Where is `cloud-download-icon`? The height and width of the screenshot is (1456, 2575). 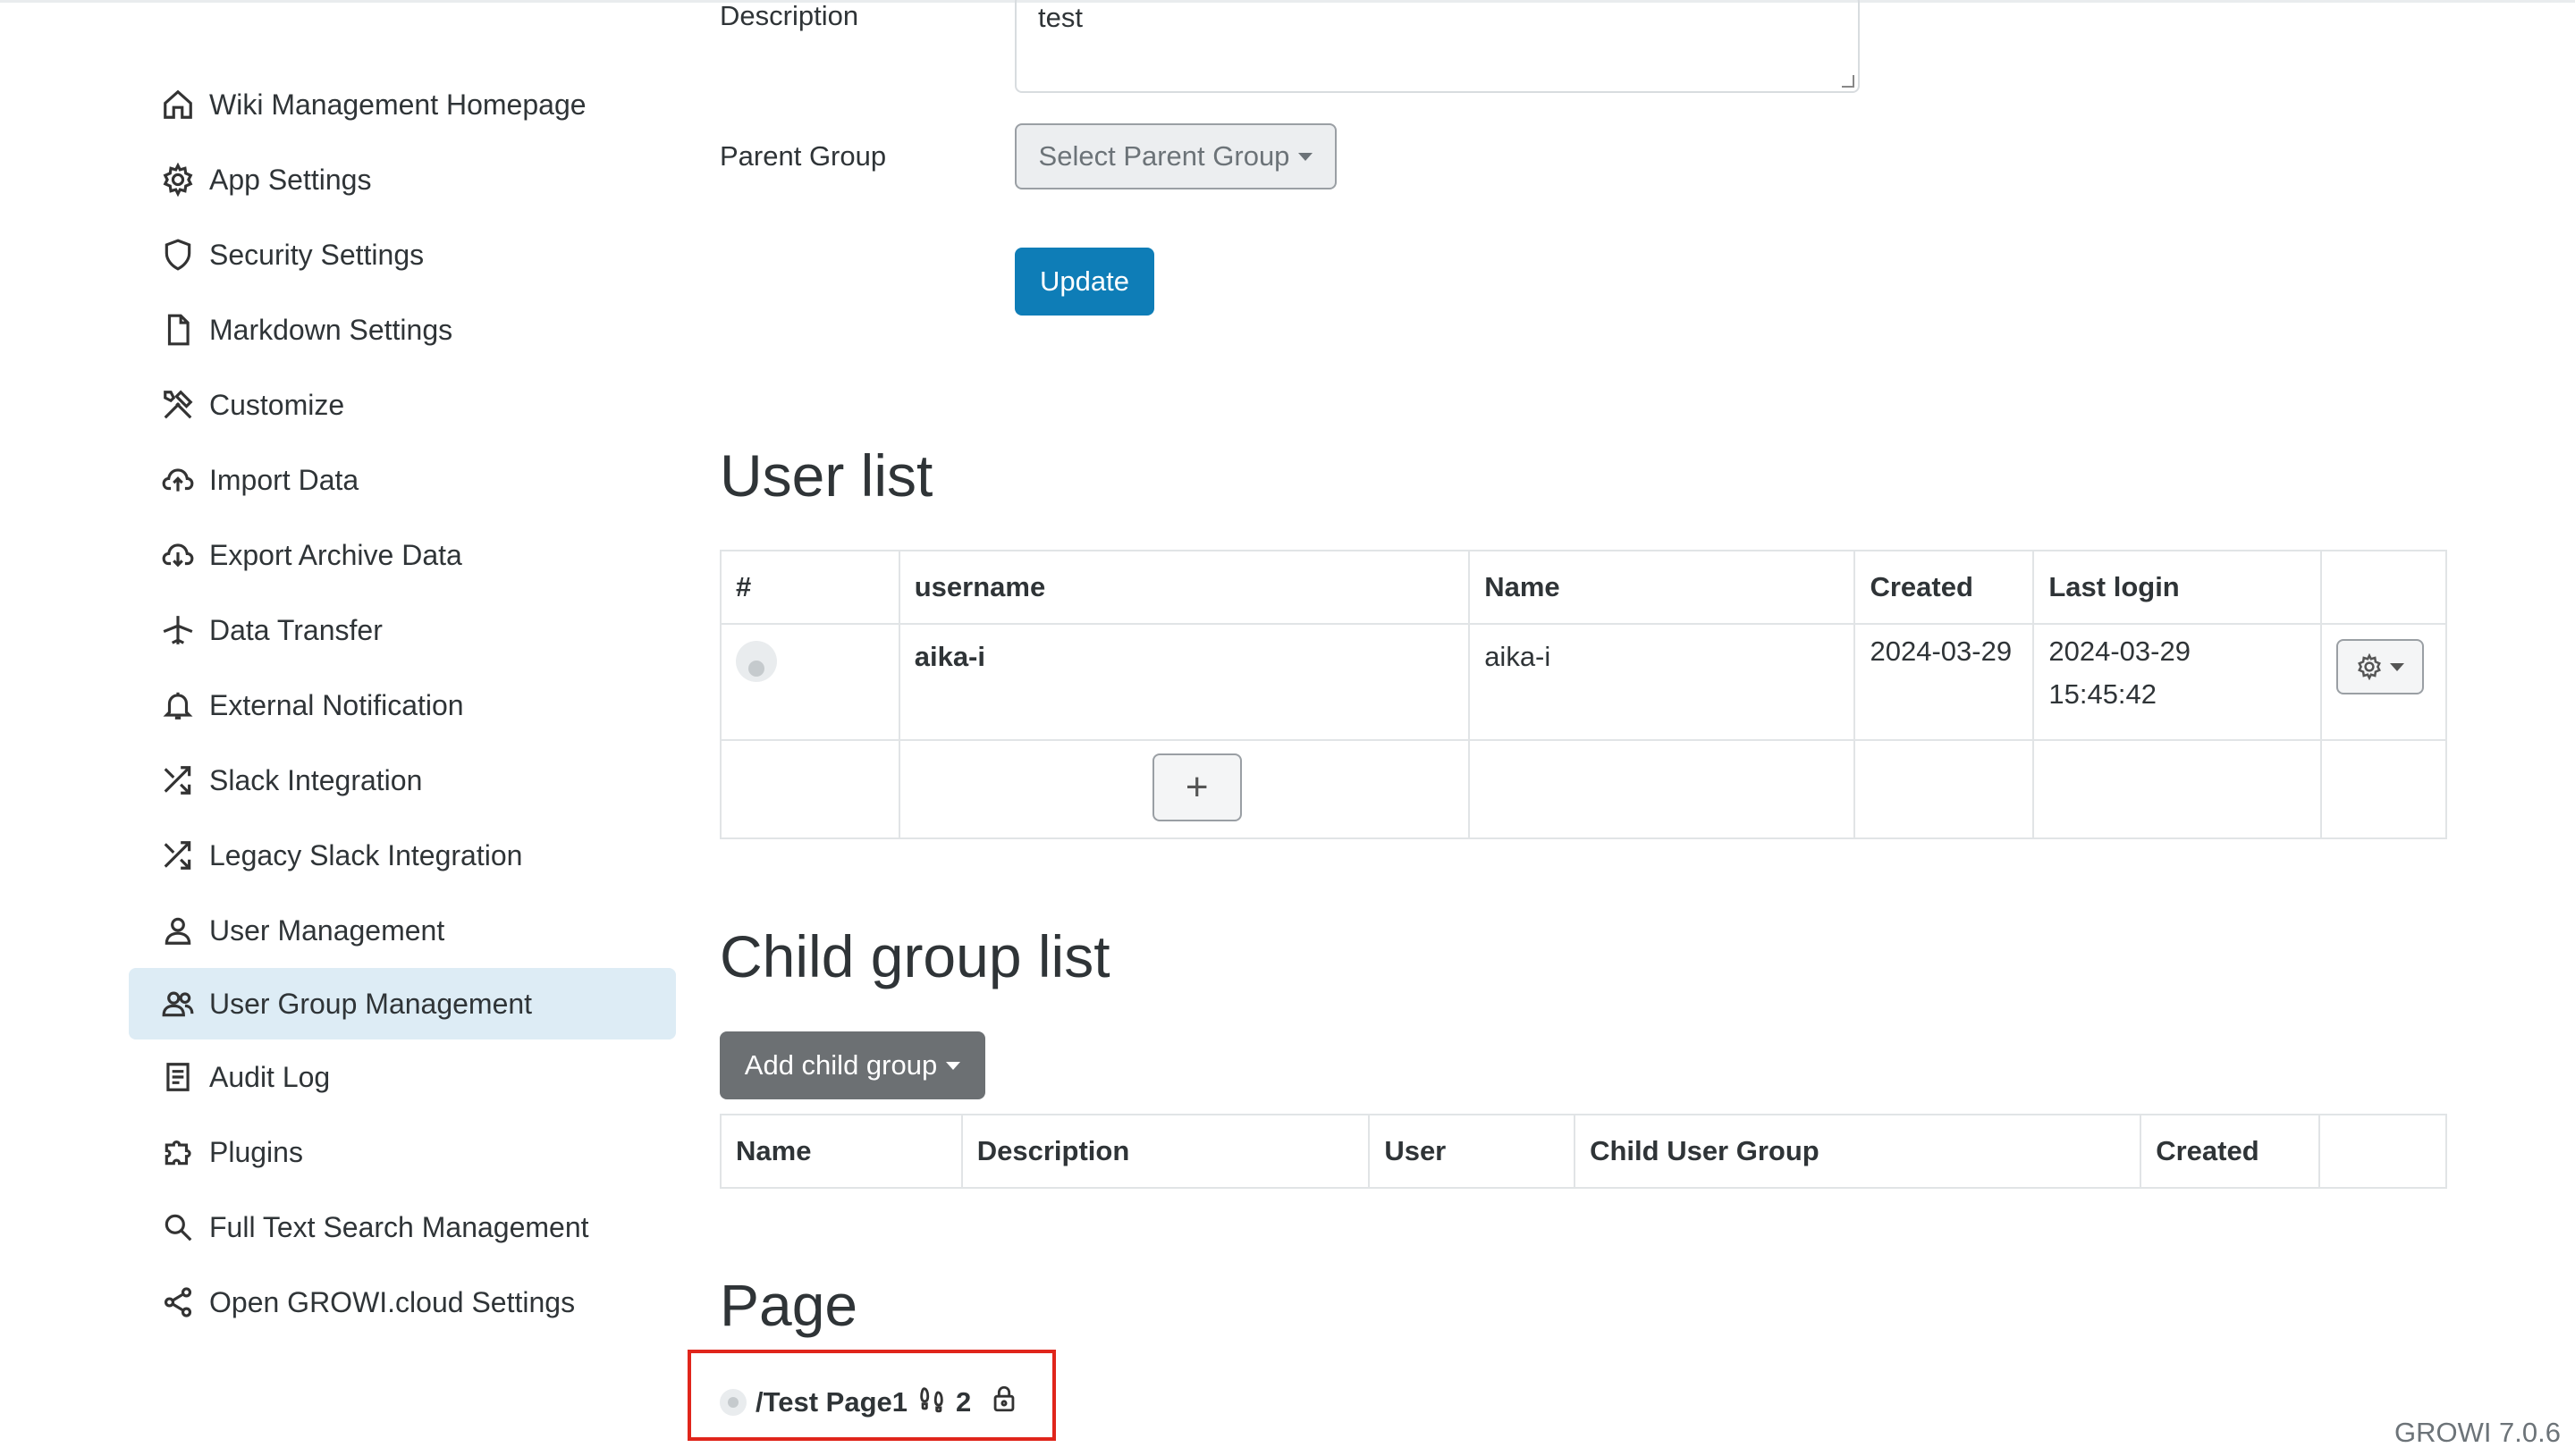
cloud-download-icon is located at coordinates (178, 555).